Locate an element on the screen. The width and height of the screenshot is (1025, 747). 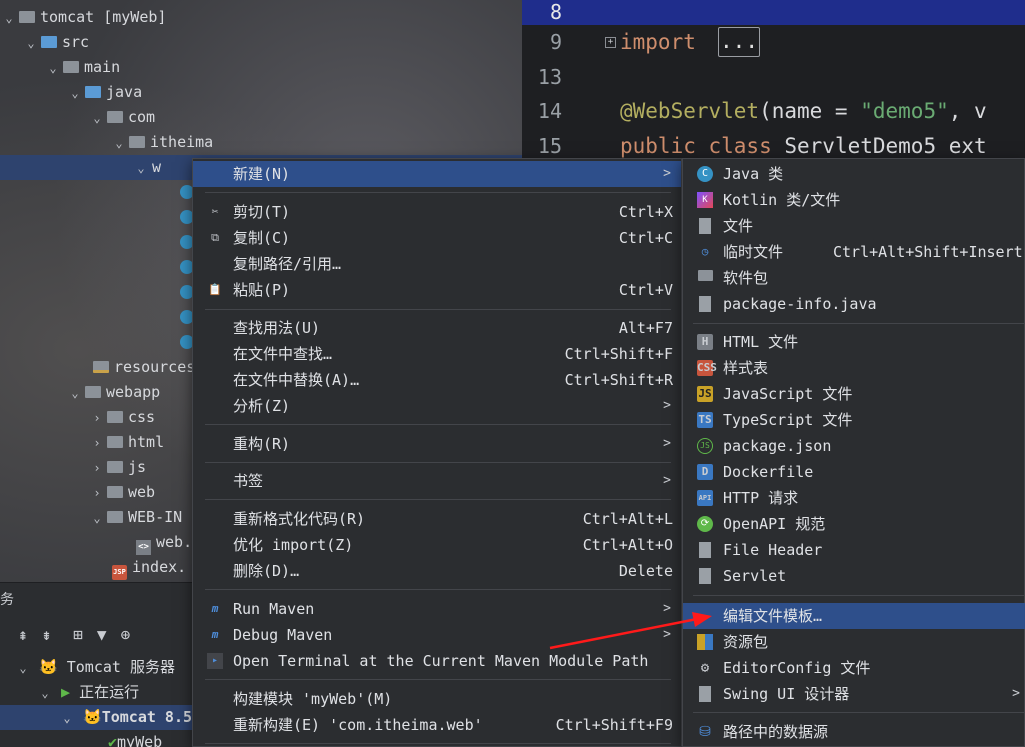
menu-item-replace-in-files: 在文件中替换(A)… Ctrl+Shift+R is located at coordinates (437, 380).